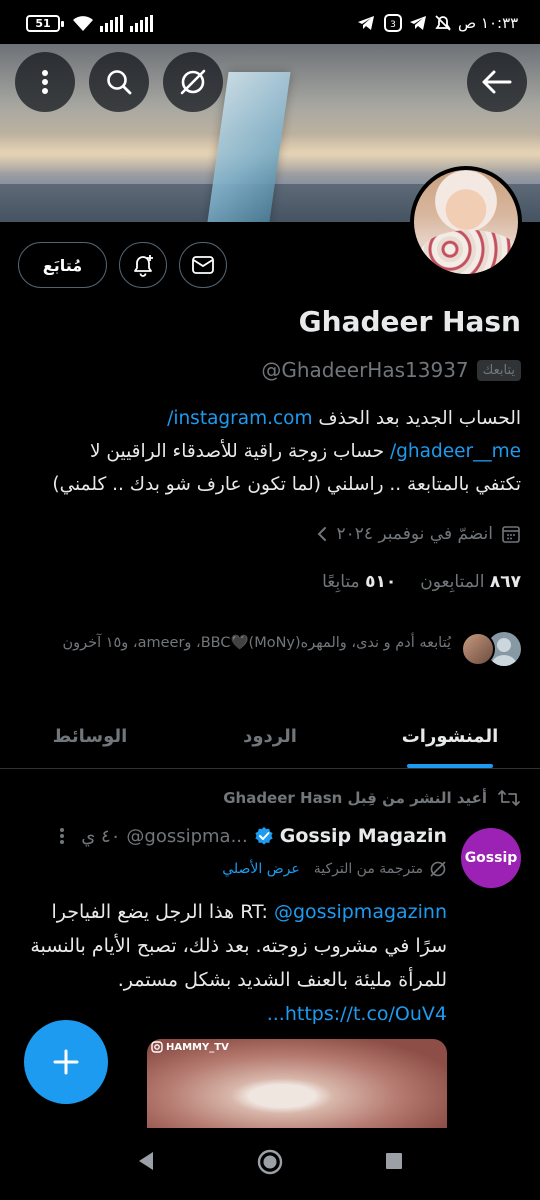  I want to click on grok-icon, so click(193, 82).